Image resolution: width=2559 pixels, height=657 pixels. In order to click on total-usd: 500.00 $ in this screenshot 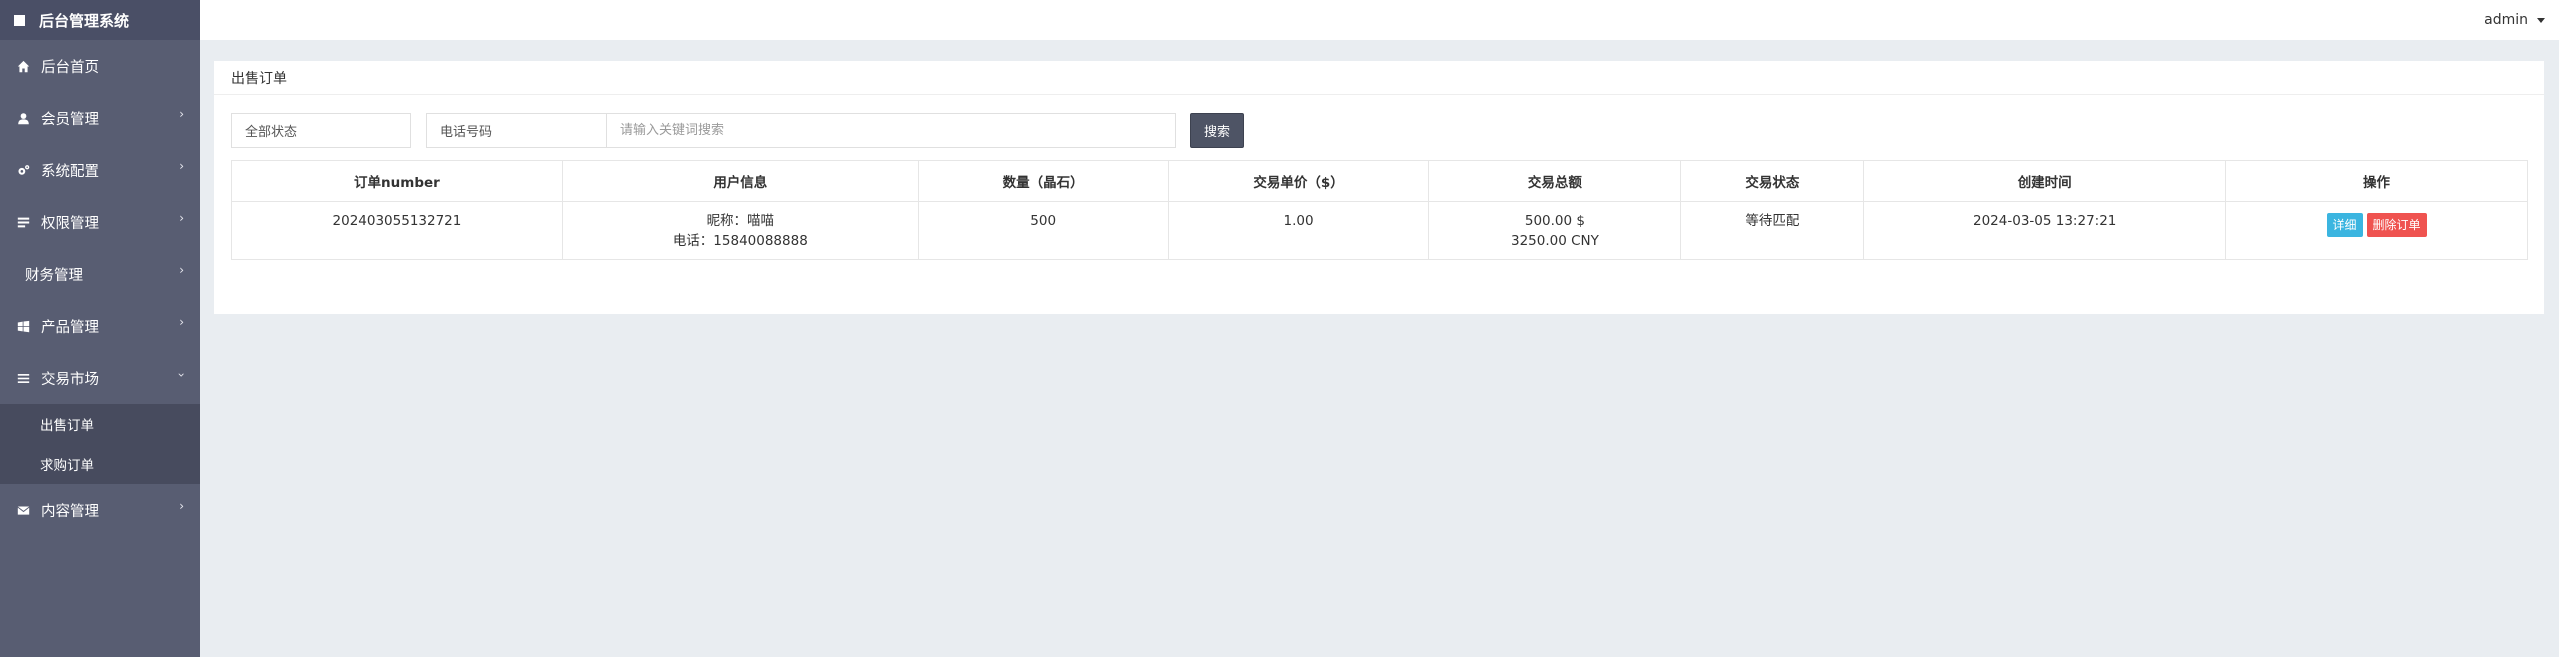, I will do `click(1554, 221)`.